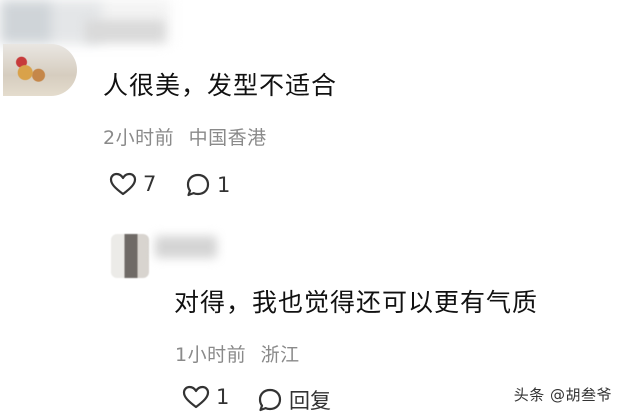  Describe the element at coordinates (186, 247) in the screenshot. I see `replier-username-blurred` at that location.